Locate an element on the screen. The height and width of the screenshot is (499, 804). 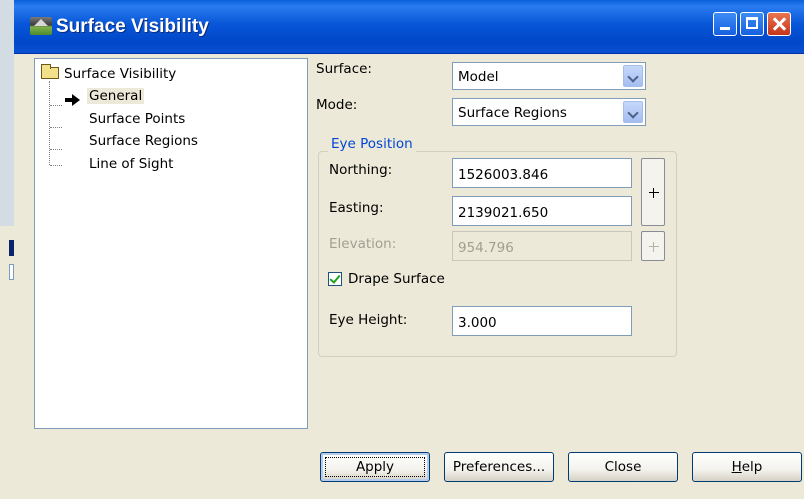
minimize-button is located at coordinates (725, 24).